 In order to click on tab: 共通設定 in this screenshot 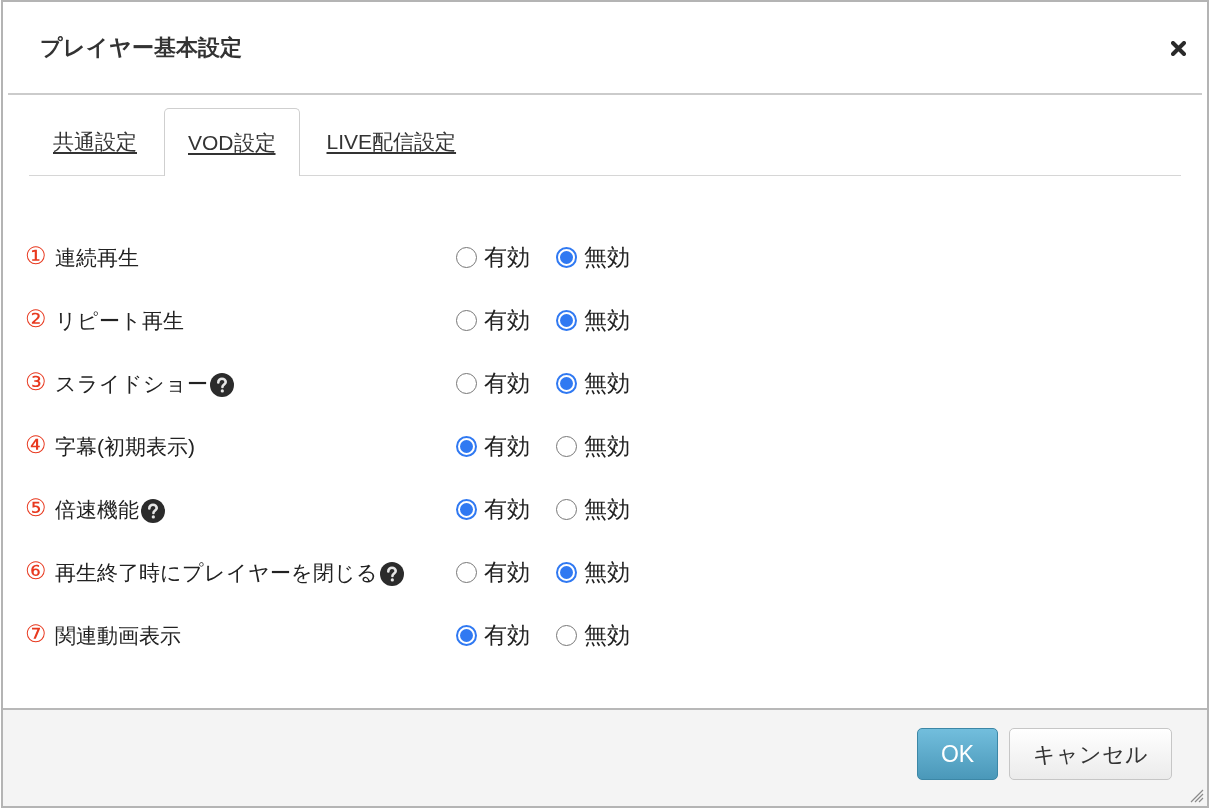, I will do `click(95, 141)`.